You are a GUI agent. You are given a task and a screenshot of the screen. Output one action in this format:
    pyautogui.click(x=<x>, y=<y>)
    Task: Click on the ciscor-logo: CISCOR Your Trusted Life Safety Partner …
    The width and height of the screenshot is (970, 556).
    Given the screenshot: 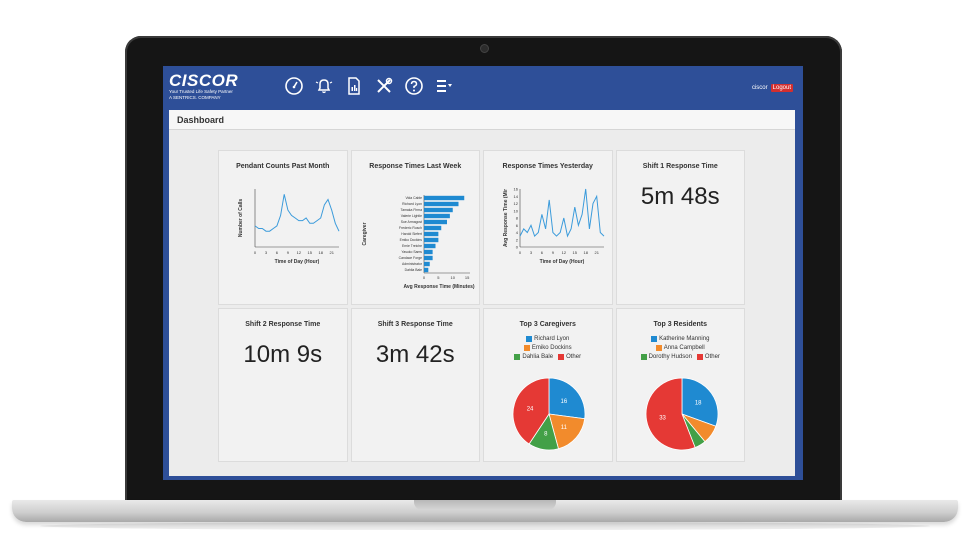 What is the action you would take?
    pyautogui.click(x=203, y=86)
    